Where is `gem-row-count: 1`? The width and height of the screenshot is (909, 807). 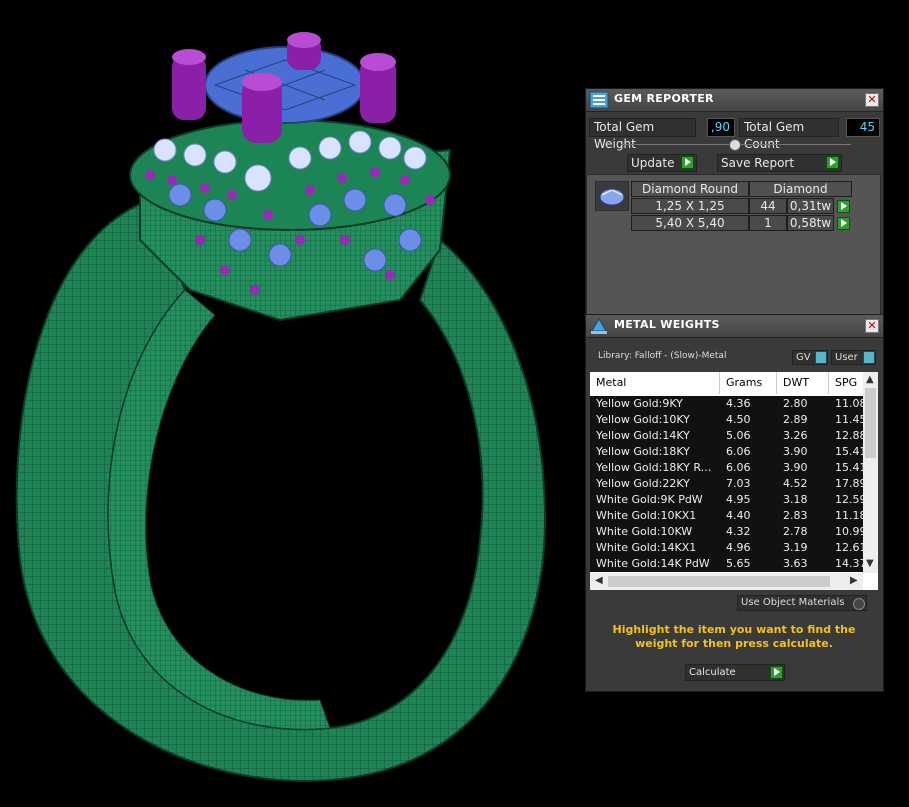 gem-row-count: 1 is located at coordinates (768, 223).